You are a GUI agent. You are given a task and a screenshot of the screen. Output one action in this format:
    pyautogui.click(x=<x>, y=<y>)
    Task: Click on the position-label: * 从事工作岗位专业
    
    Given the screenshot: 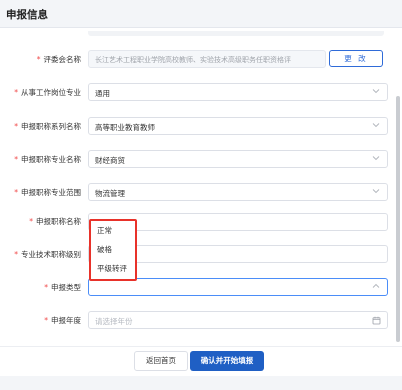 What is the action you would take?
    pyautogui.click(x=47, y=92)
    